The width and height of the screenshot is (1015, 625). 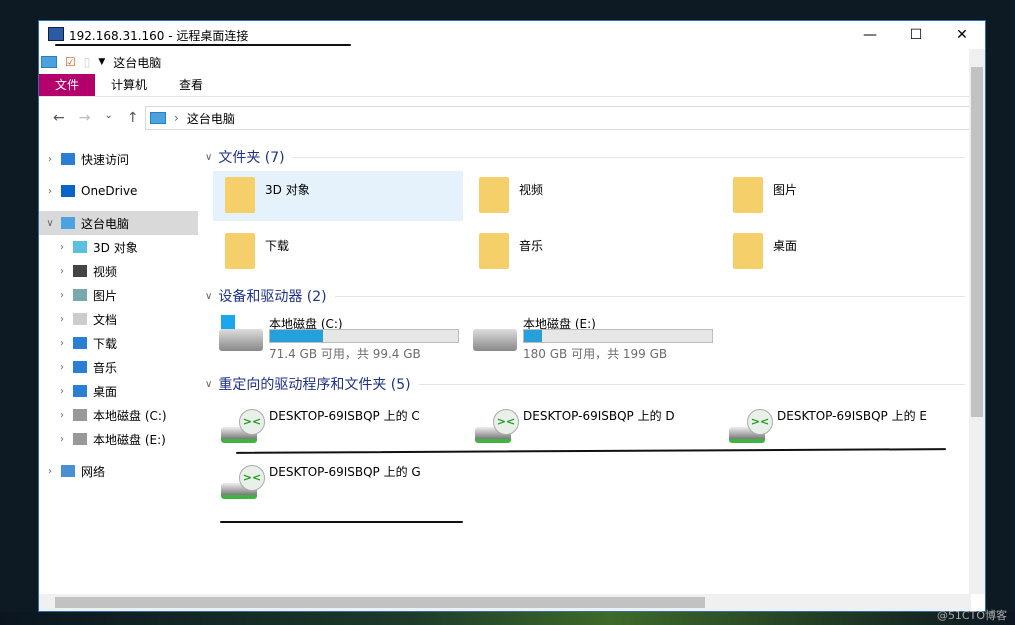 What do you see at coordinates (495, 340) in the screenshot?
I see `hard-drive-icon` at bounding box center [495, 340].